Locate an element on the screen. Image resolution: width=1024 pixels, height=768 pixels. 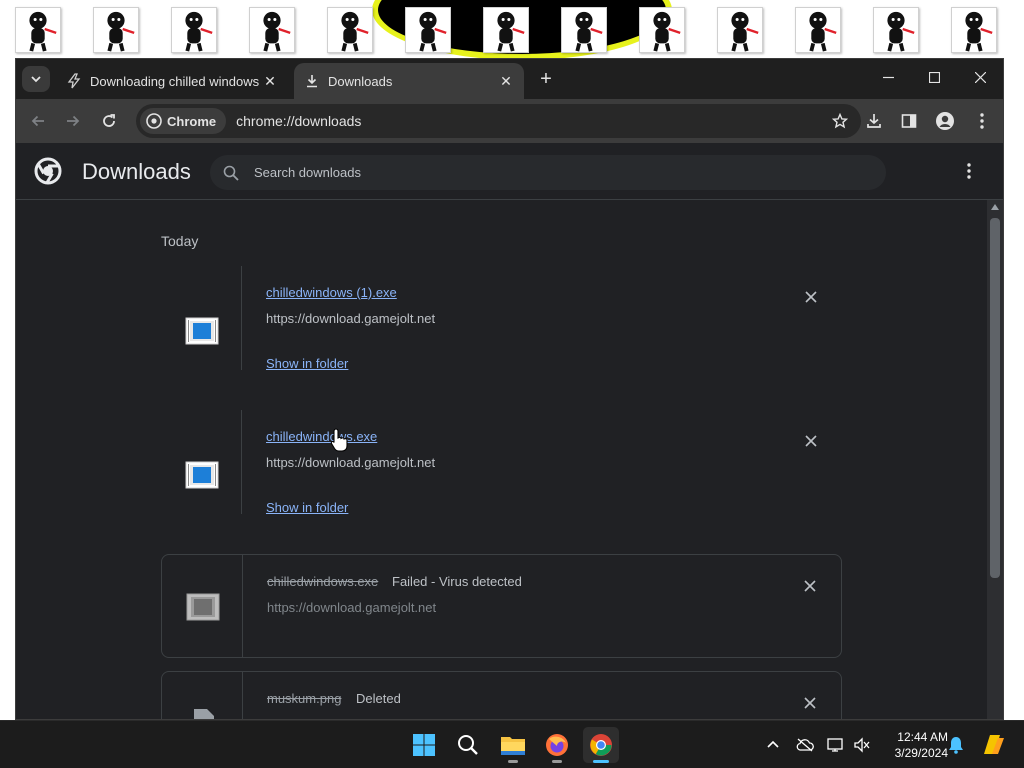
clock-time: 12:44 AM is located at coordinates (922, 737).